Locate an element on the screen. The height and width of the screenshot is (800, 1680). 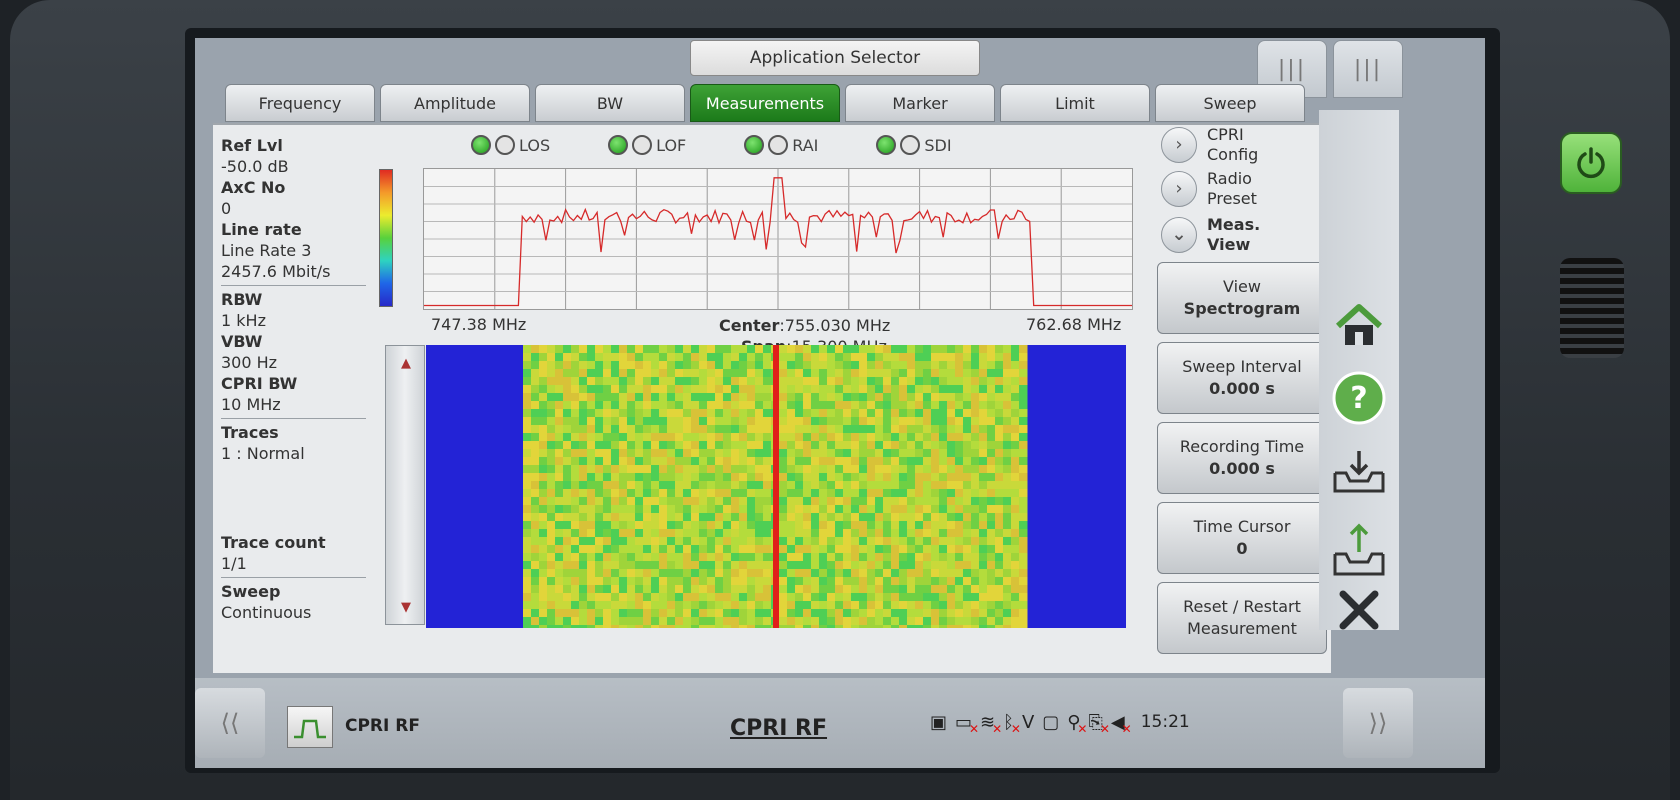
close-button is located at coordinates (1359, 610).